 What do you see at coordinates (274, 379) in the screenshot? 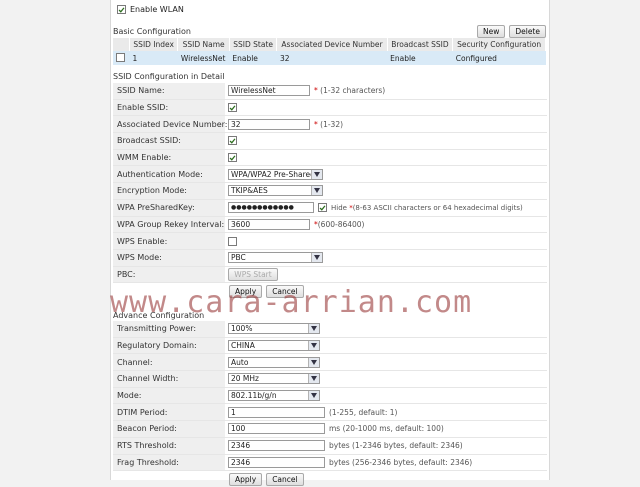
I see `channel-width-select: 20 MHz` at bounding box center [274, 379].